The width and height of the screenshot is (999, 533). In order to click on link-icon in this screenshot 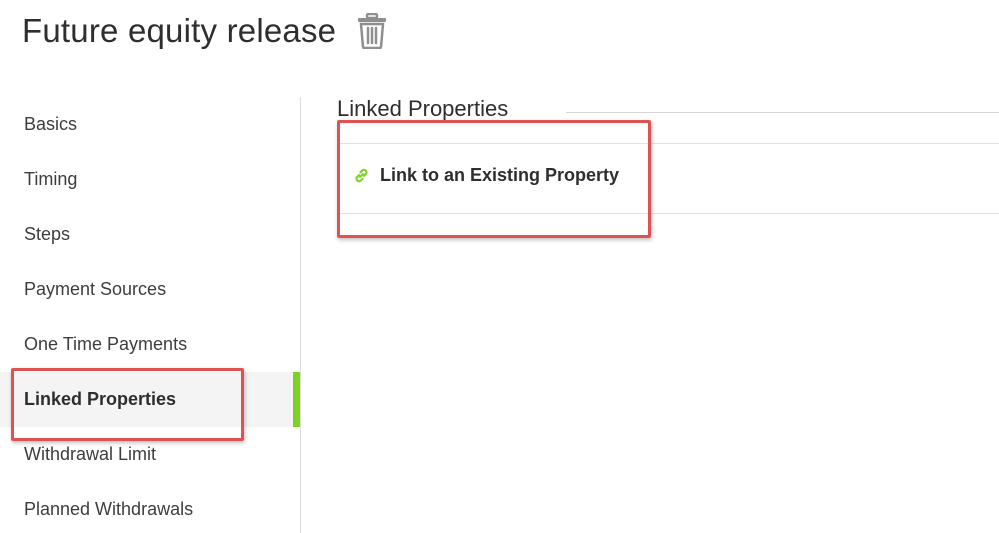, I will do `click(361, 175)`.